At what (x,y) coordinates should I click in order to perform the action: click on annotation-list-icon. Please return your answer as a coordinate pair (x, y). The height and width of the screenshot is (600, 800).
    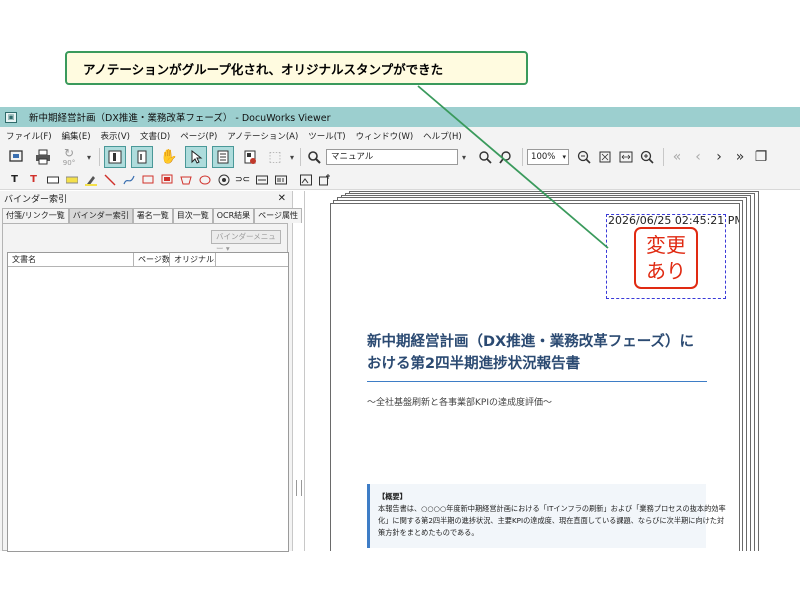
    Looking at the image, I should click on (223, 157).